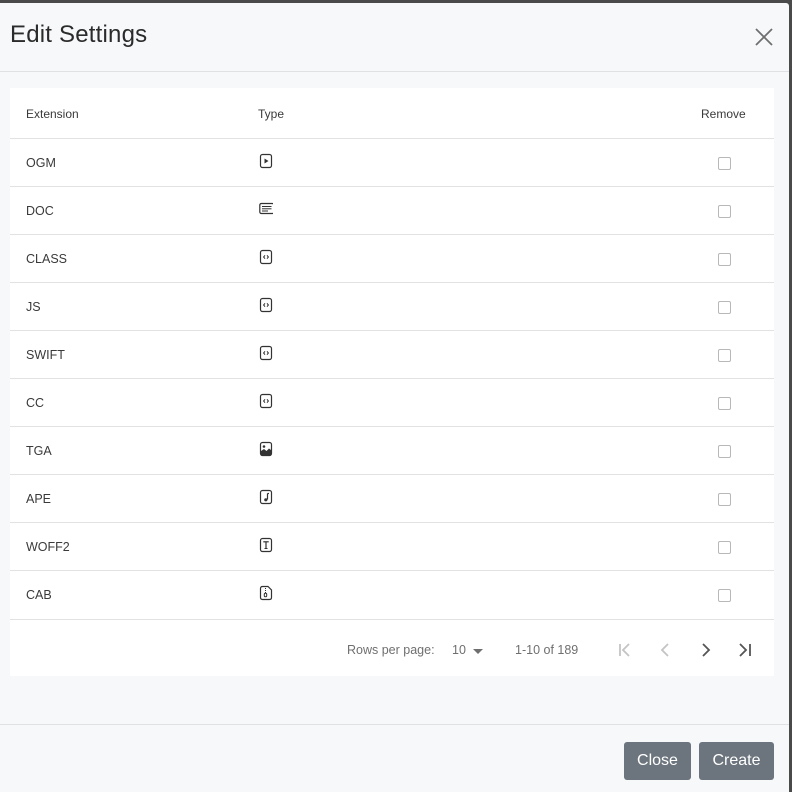 This screenshot has height=792, width=792. What do you see at coordinates (266, 545) in the screenshot?
I see `font-file-icon` at bounding box center [266, 545].